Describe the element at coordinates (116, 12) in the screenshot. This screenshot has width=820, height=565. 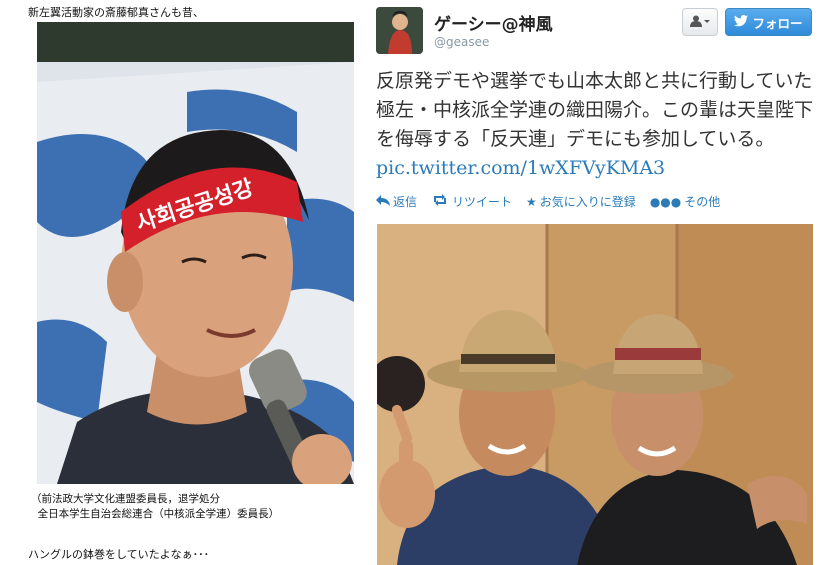
I see `caption-top: 新左翼活動家の斎藤郁真さんも昔、` at that location.